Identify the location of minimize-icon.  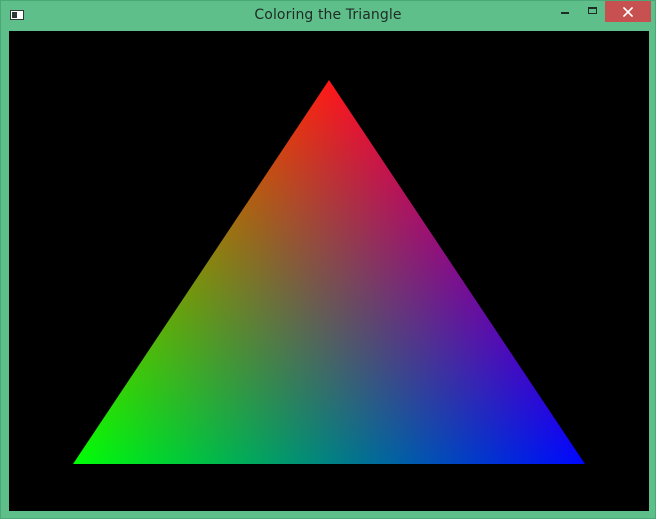
(565, 13).